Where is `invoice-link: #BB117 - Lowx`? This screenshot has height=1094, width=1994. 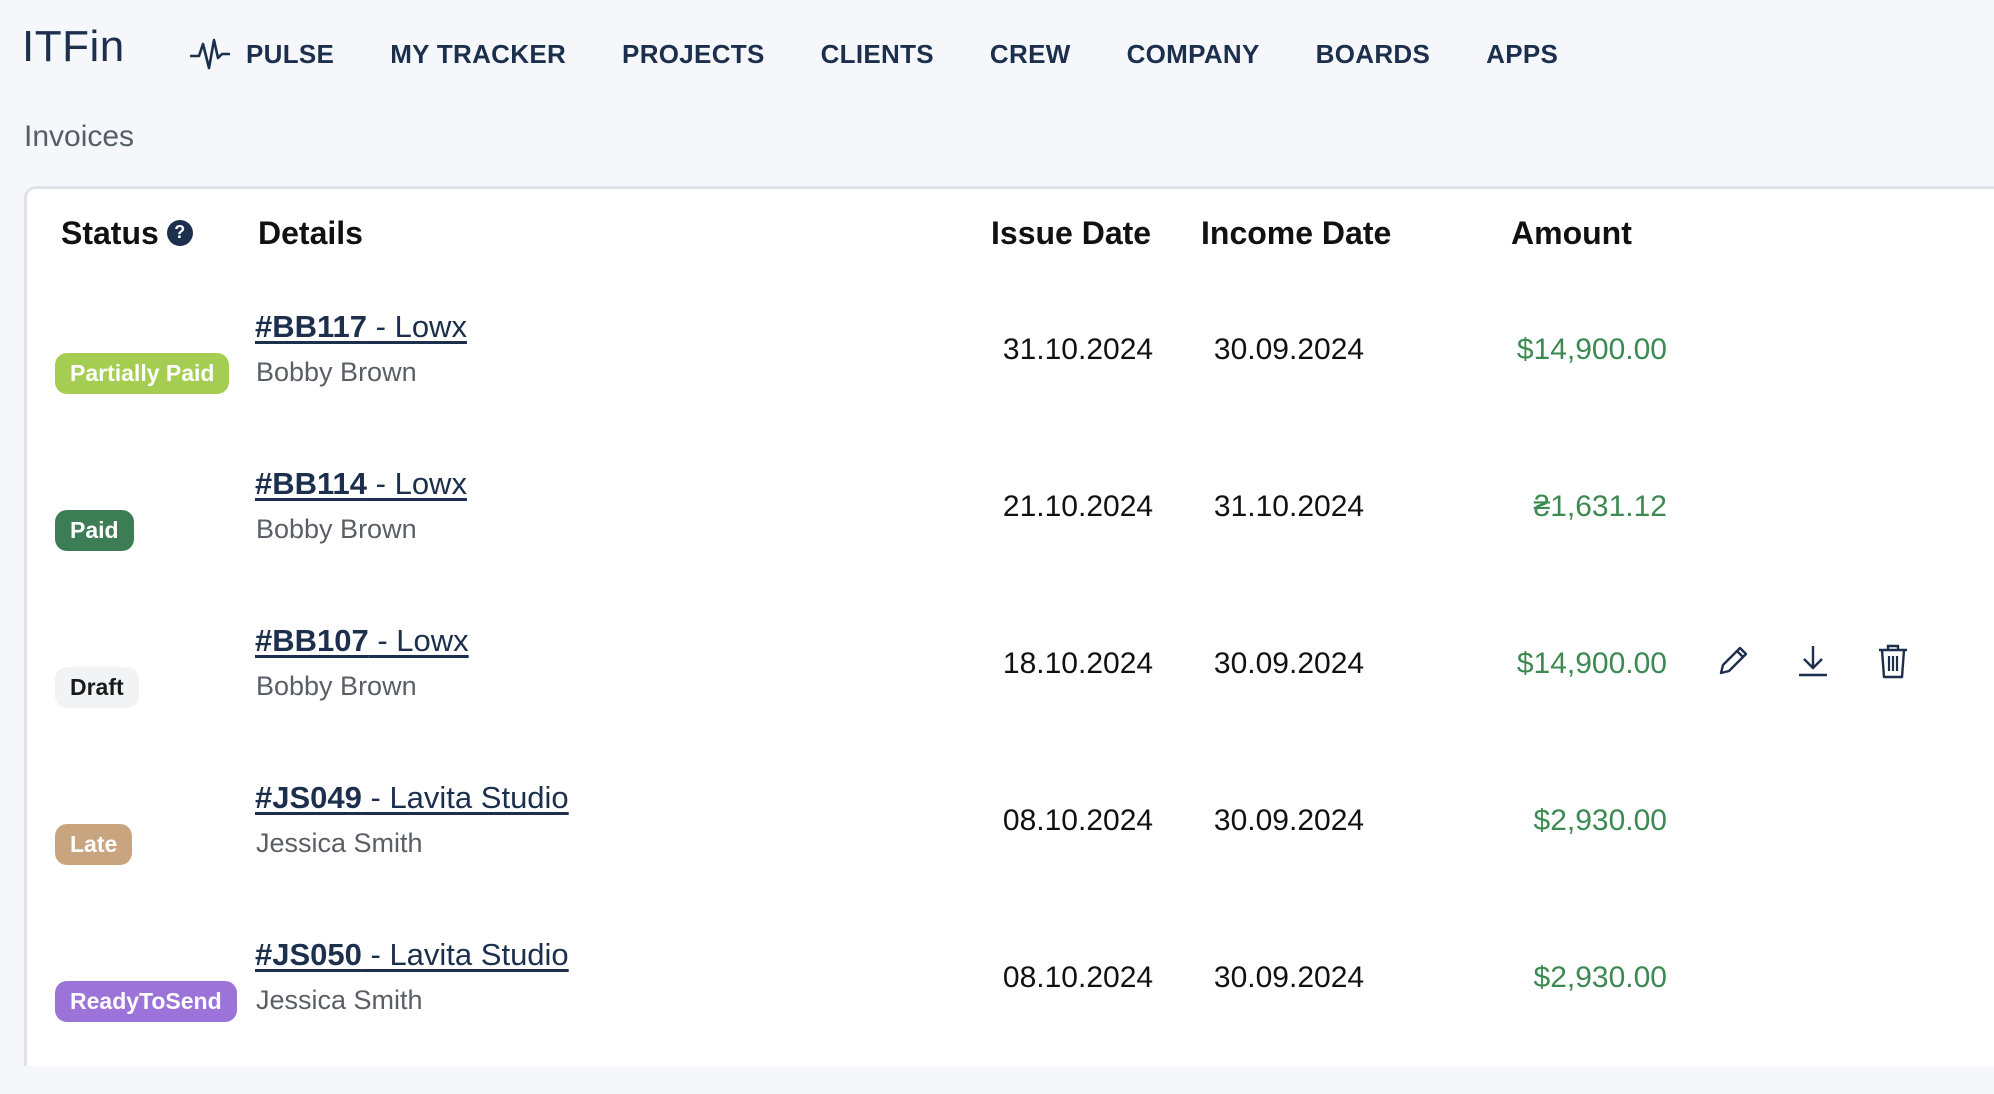 invoice-link: #BB117 - Lowx is located at coordinates (361, 327).